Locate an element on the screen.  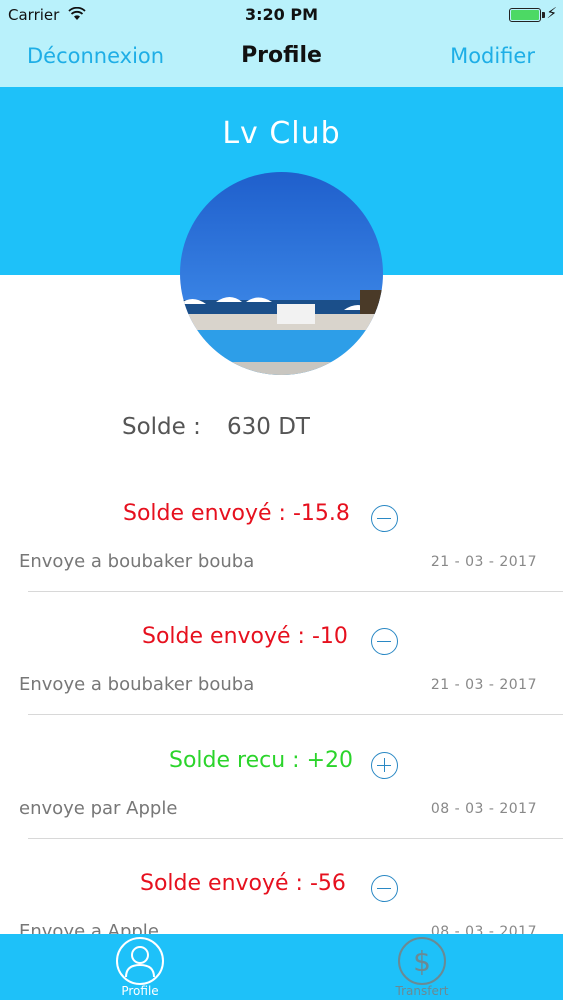
balance-value: 630 DT is located at coordinates (268, 427).